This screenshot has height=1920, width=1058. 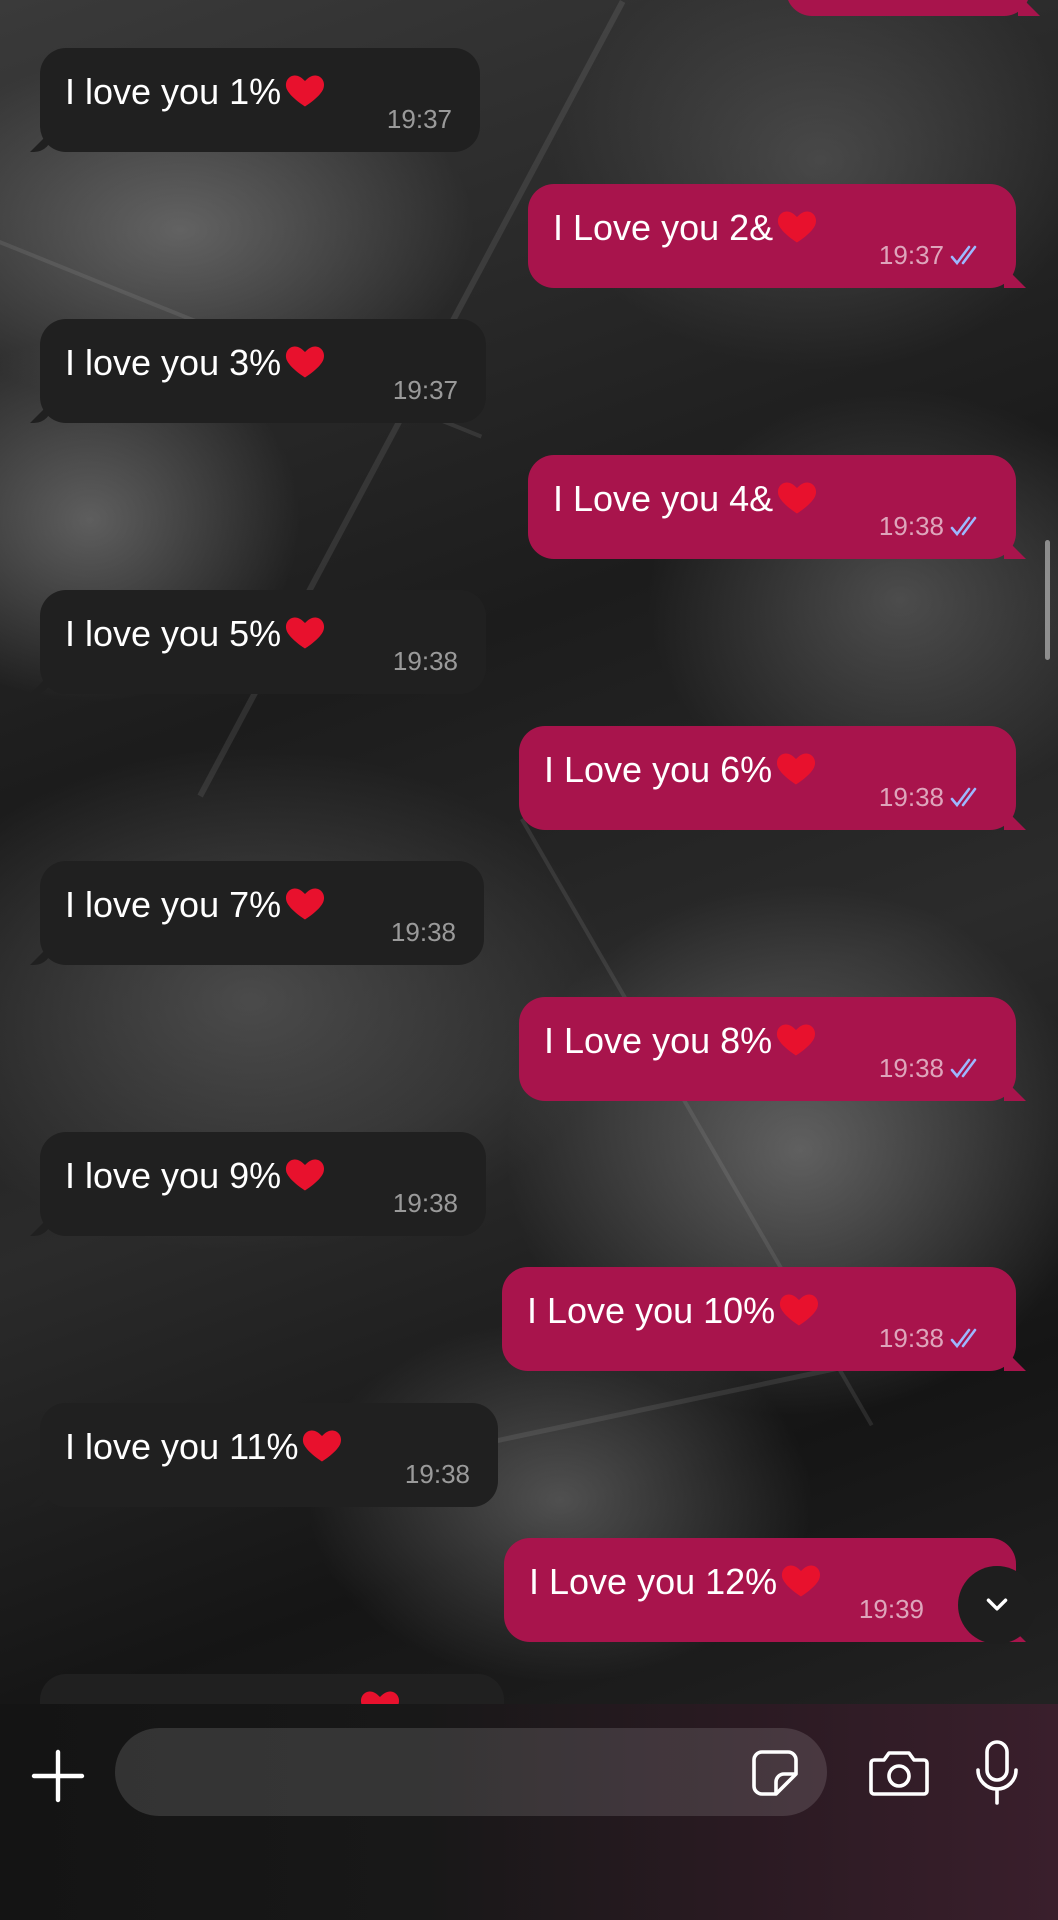 I want to click on attach-button, so click(x=58, y=1776).